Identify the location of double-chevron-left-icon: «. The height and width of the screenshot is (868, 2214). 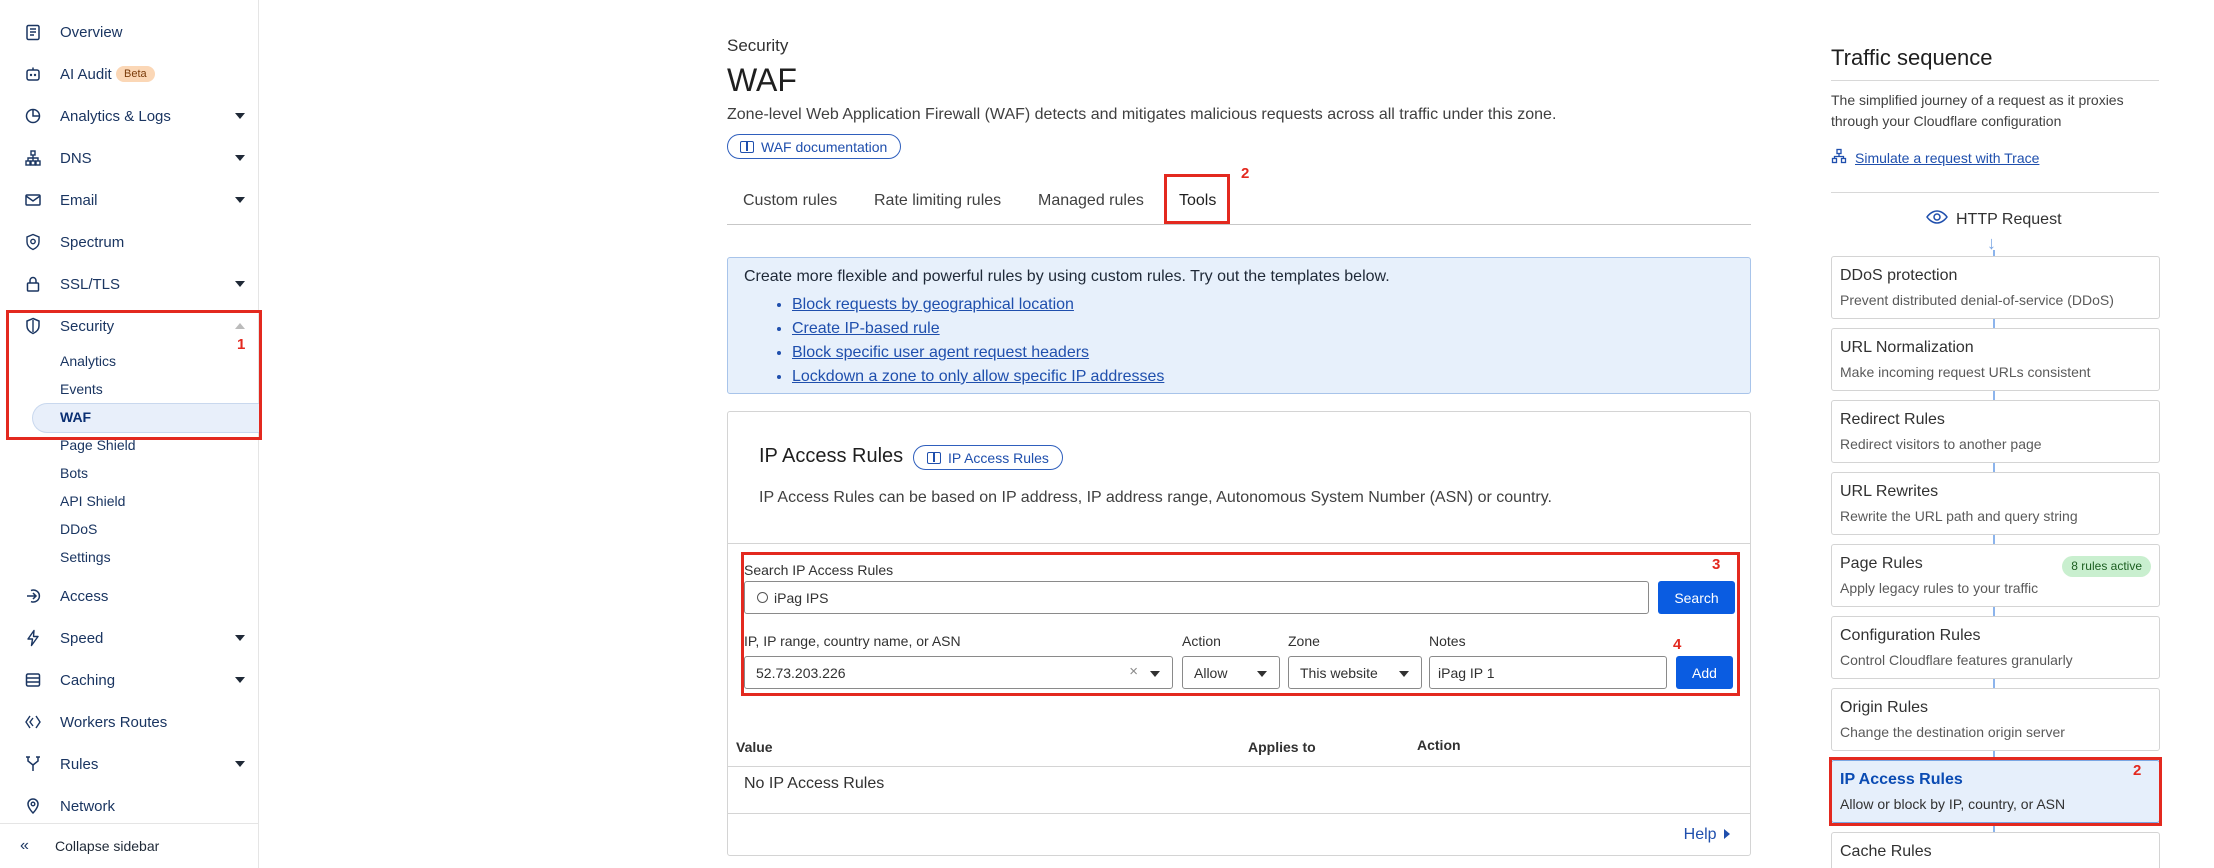
(24, 845).